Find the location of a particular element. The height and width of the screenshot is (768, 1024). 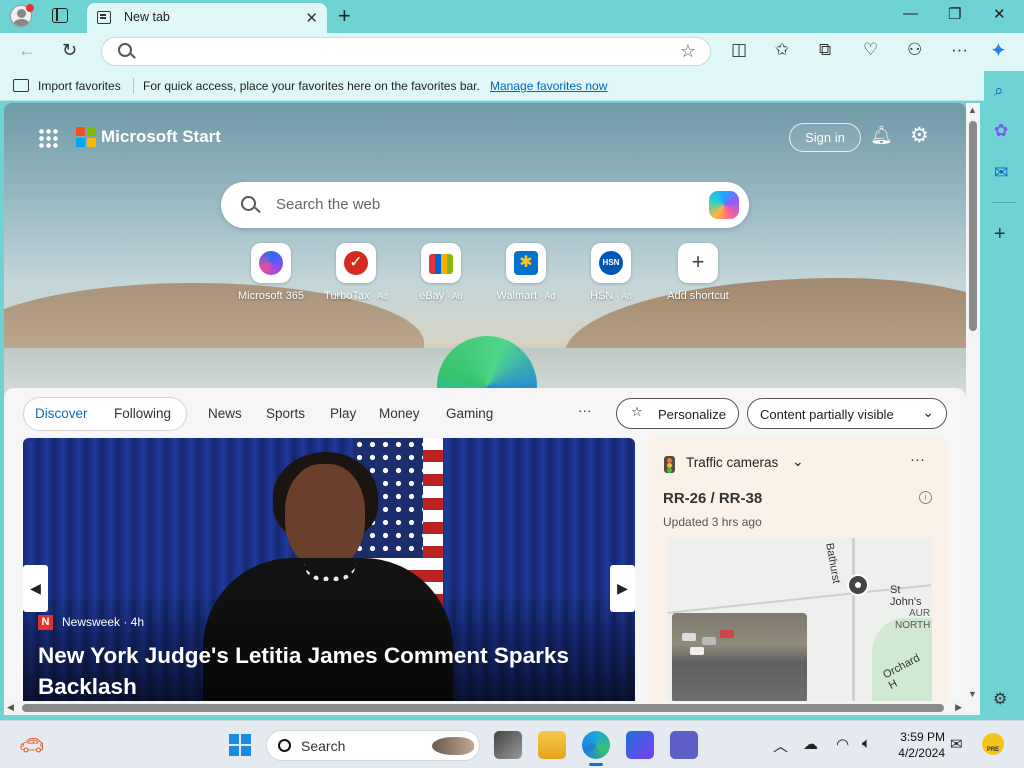

updated-time: Updated 3 hrs ago is located at coordinates (712, 522).